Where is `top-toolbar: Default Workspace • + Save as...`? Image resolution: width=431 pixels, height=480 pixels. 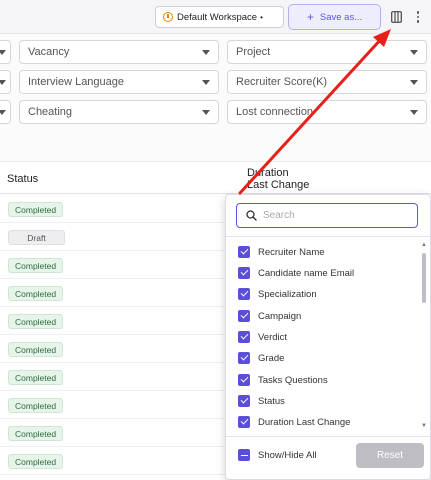
top-toolbar: Default Workspace • + Save as... is located at coordinates (215, 17).